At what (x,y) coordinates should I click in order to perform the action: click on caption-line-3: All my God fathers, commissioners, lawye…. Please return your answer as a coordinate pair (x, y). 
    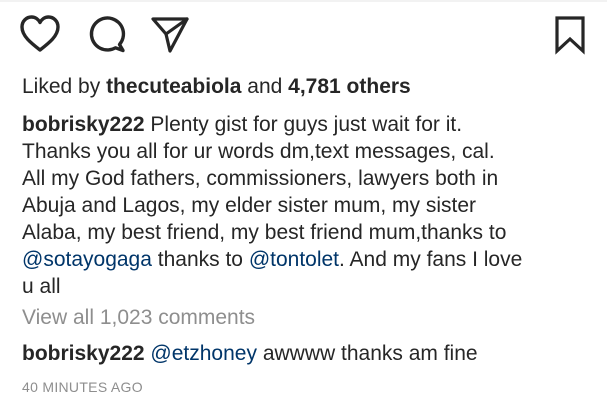
    Looking at the image, I should click on (260, 178).